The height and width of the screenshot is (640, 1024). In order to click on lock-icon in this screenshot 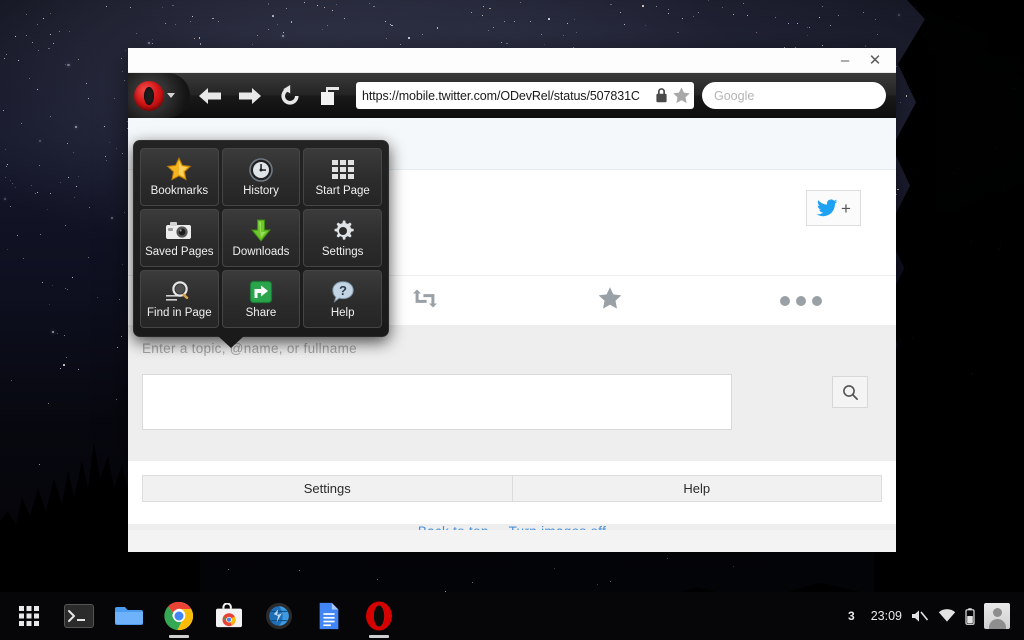, I will do `click(661, 95)`.